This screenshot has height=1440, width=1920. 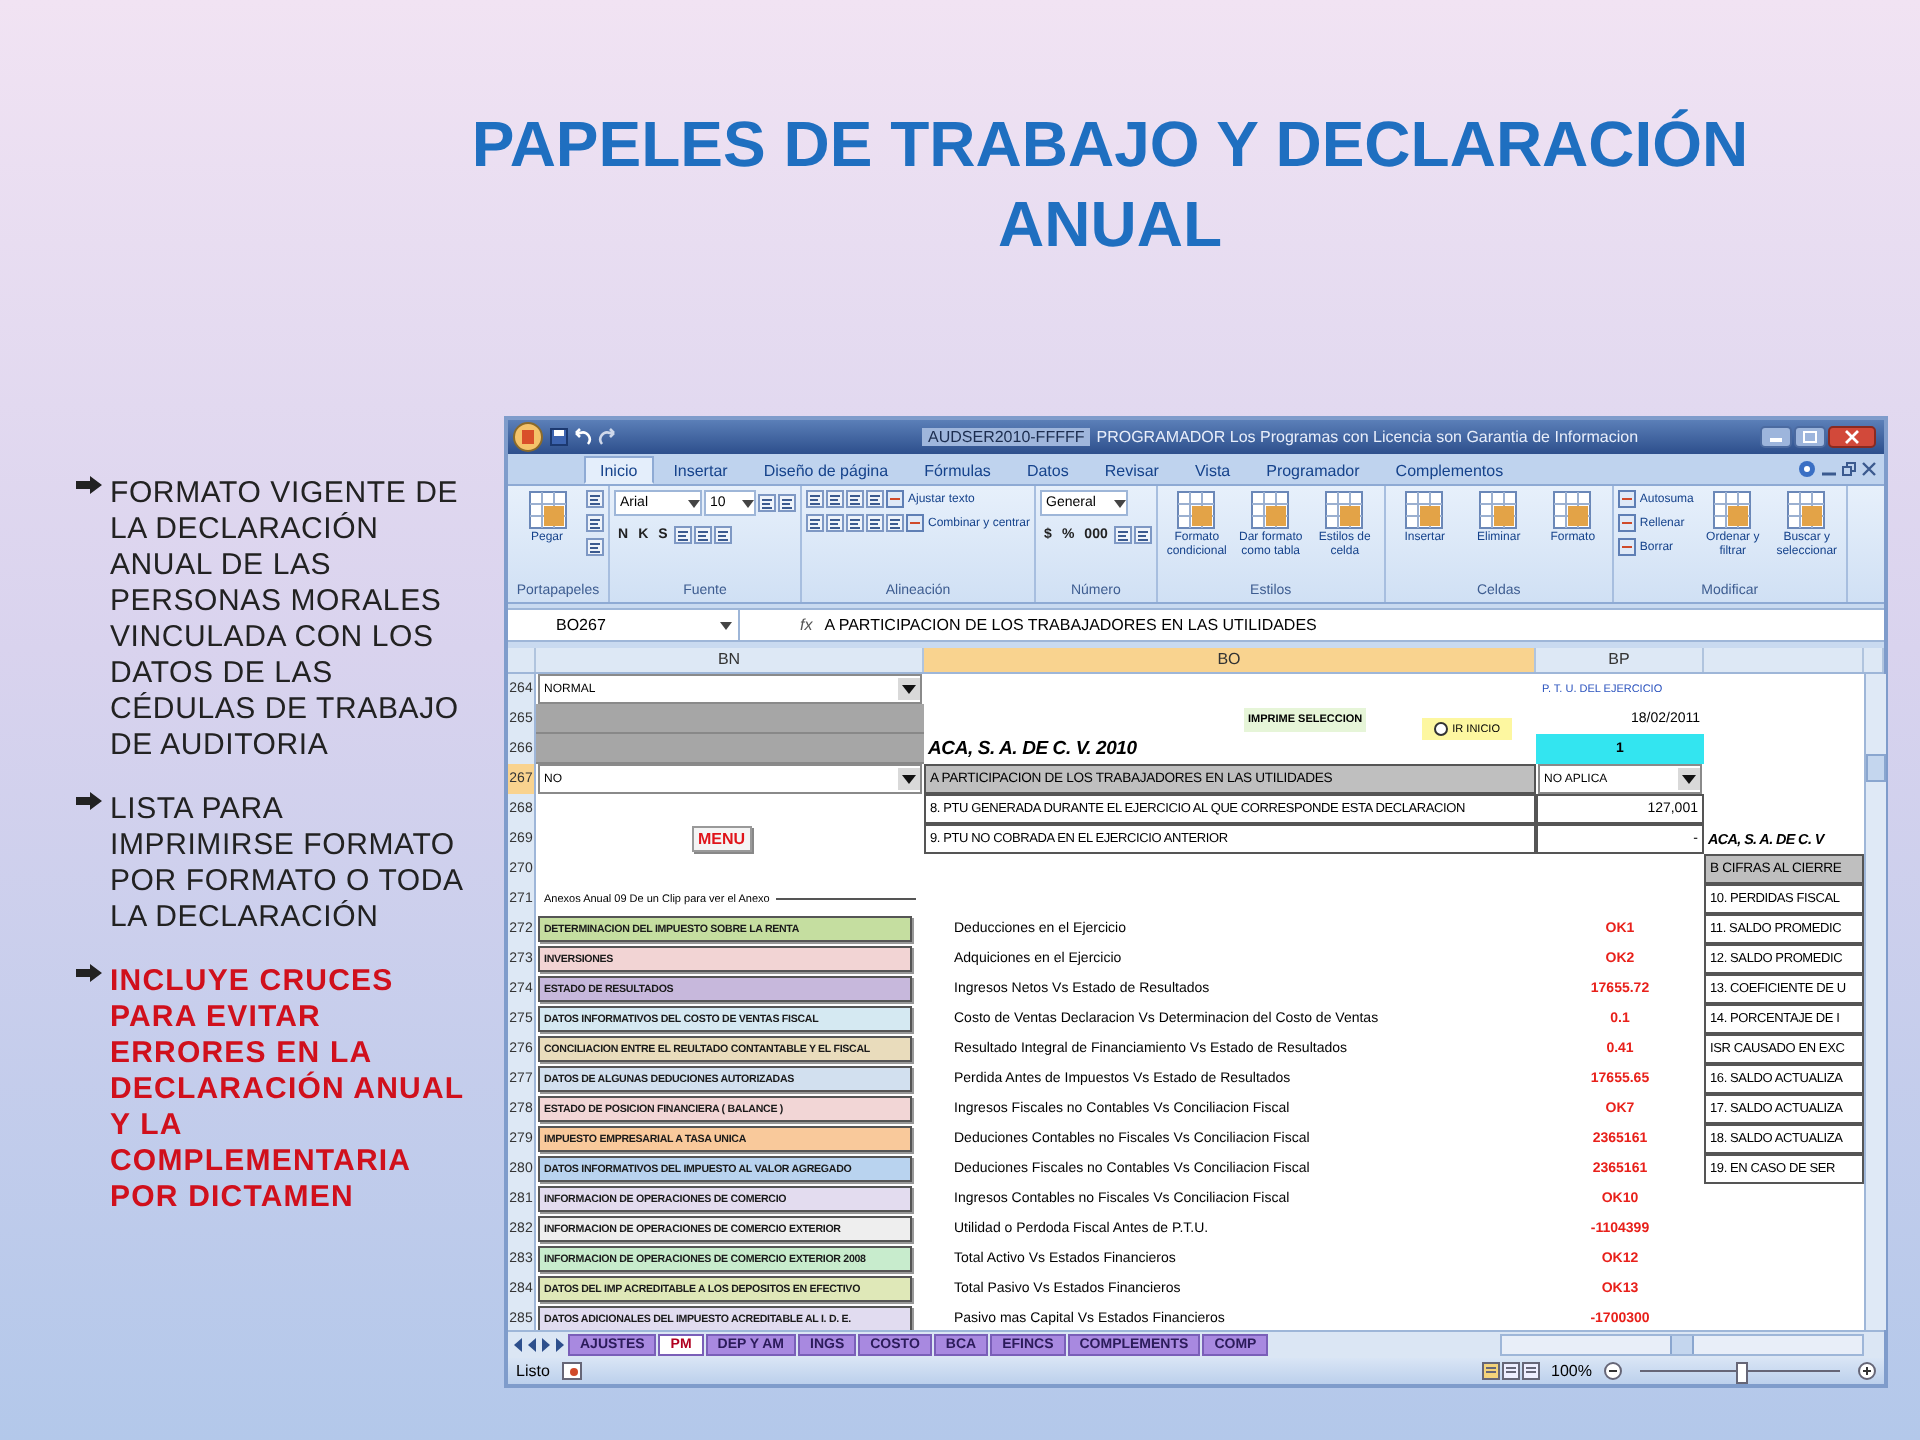 I want to click on zoom-out-icon, so click(x=1613, y=1371).